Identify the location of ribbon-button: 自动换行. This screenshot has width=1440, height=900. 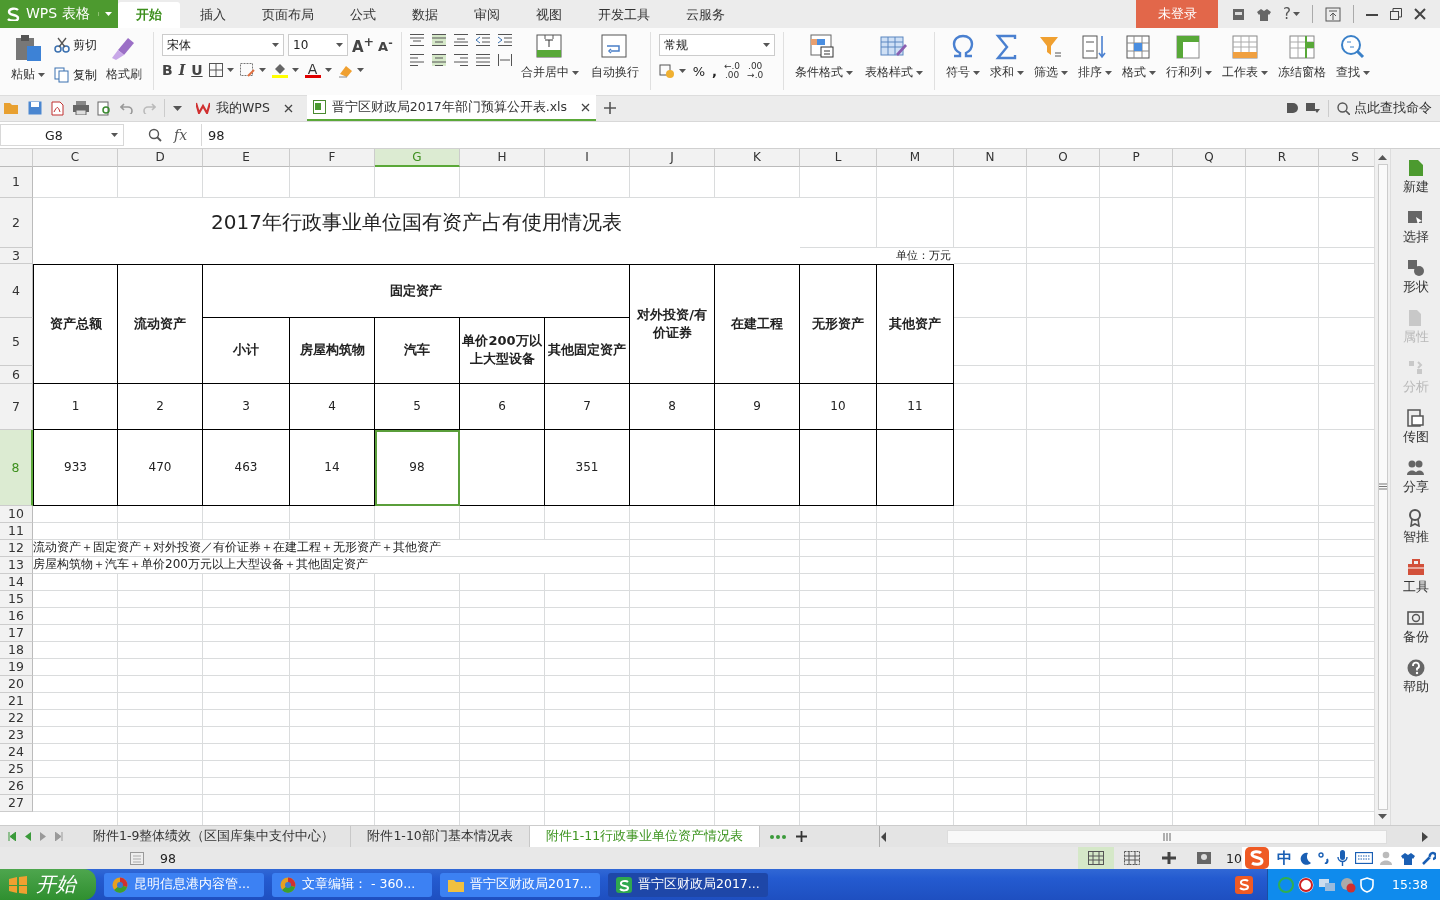
(614, 57).